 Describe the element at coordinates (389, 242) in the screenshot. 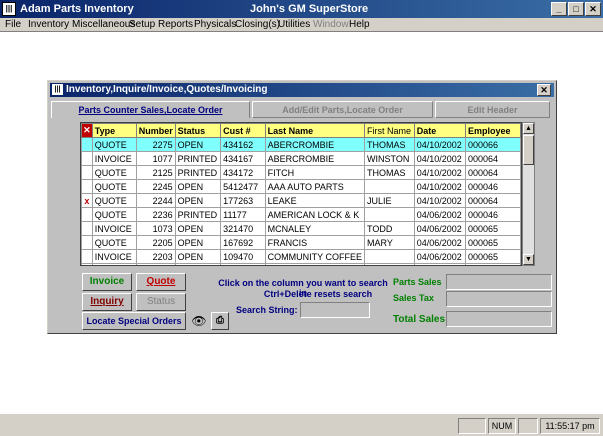

I see `cell-first-name: MARY` at that location.